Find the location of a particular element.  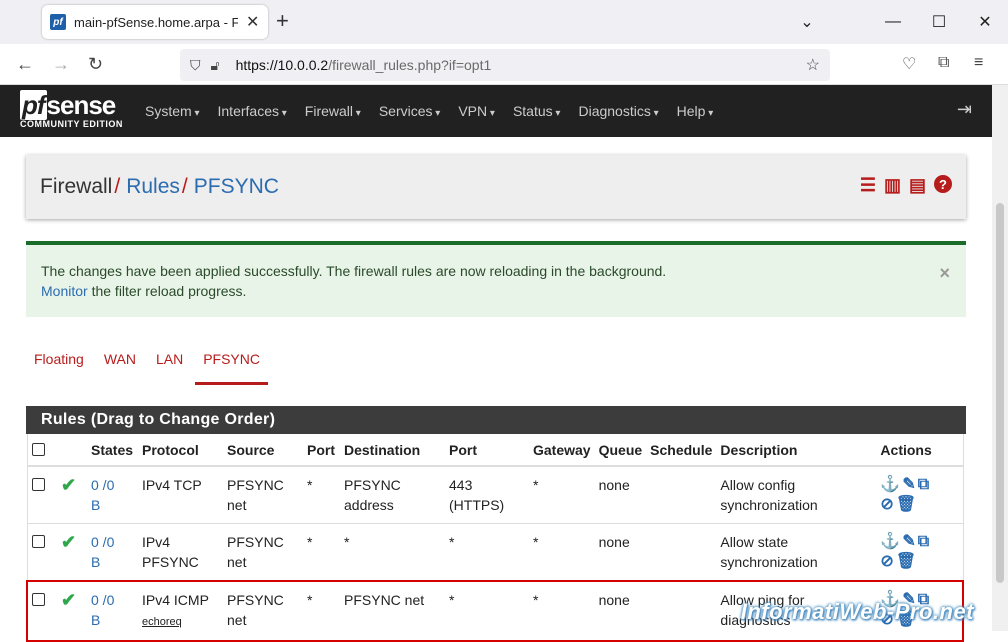

col-gateway: Gateway is located at coordinates (562, 450).